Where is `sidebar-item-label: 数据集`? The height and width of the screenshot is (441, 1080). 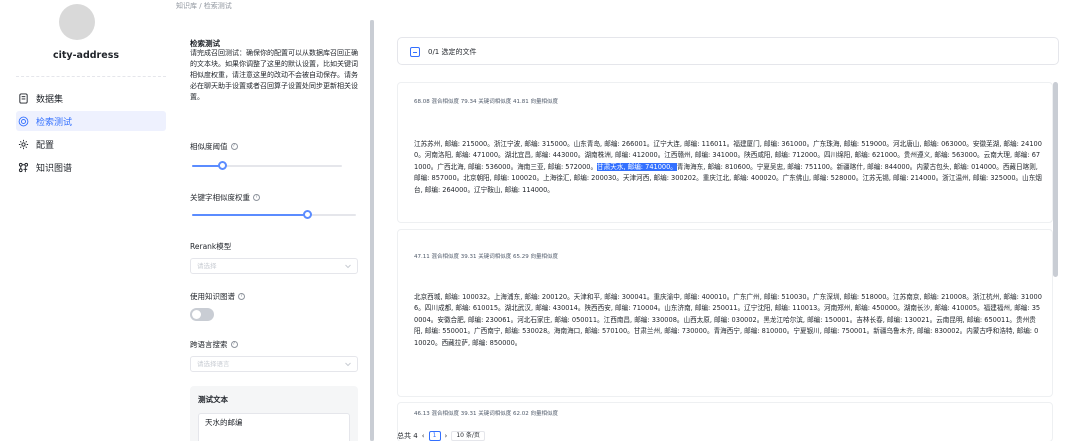
sidebar-item-label: 数据集 is located at coordinates (50, 99).